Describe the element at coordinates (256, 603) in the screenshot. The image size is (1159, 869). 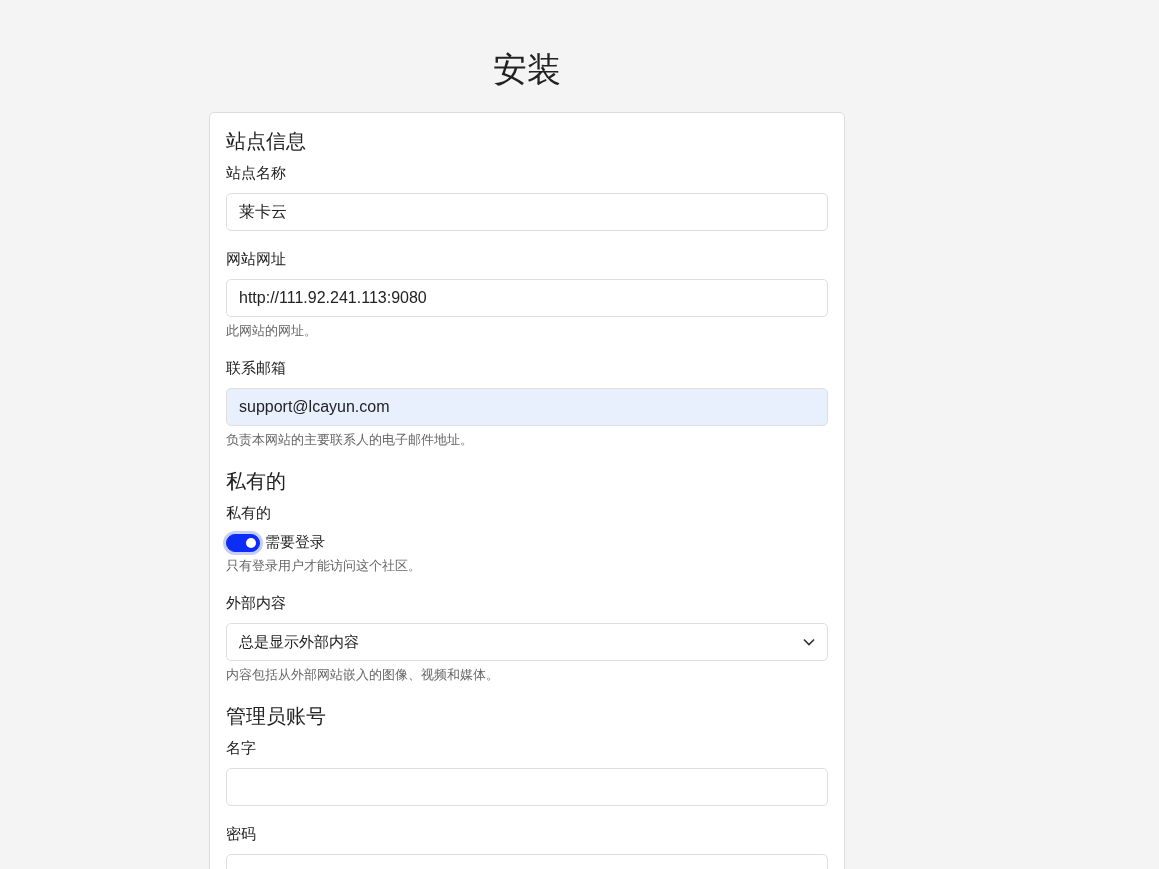
I see `field-label: 外部内容` at that location.